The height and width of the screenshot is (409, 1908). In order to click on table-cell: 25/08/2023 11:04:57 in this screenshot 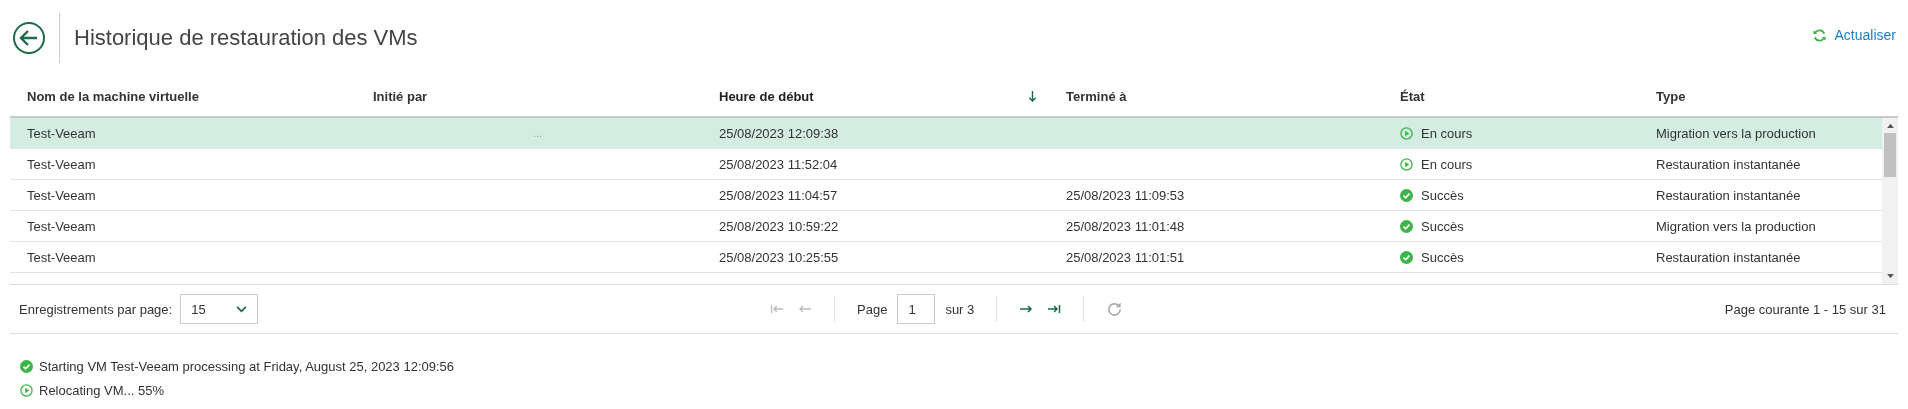, I will do `click(778, 195)`.